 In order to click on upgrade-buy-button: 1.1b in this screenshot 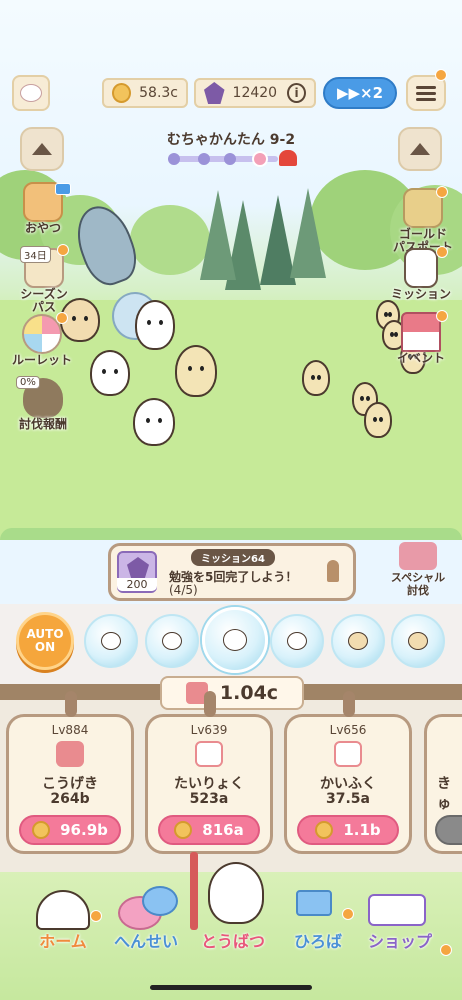, I will do `click(348, 830)`.